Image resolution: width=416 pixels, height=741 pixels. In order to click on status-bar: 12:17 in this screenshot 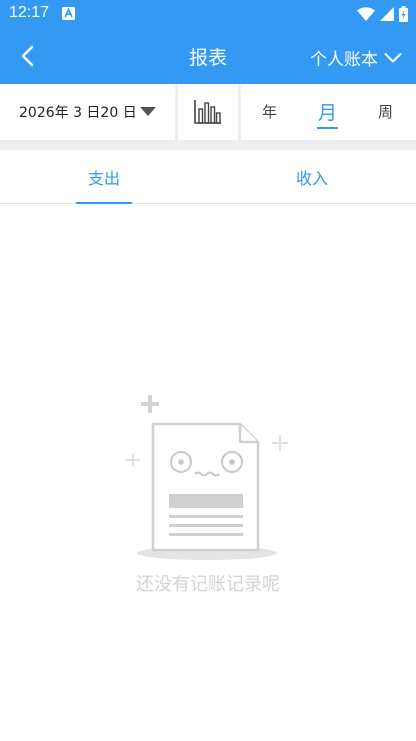, I will do `click(208, 14)`.